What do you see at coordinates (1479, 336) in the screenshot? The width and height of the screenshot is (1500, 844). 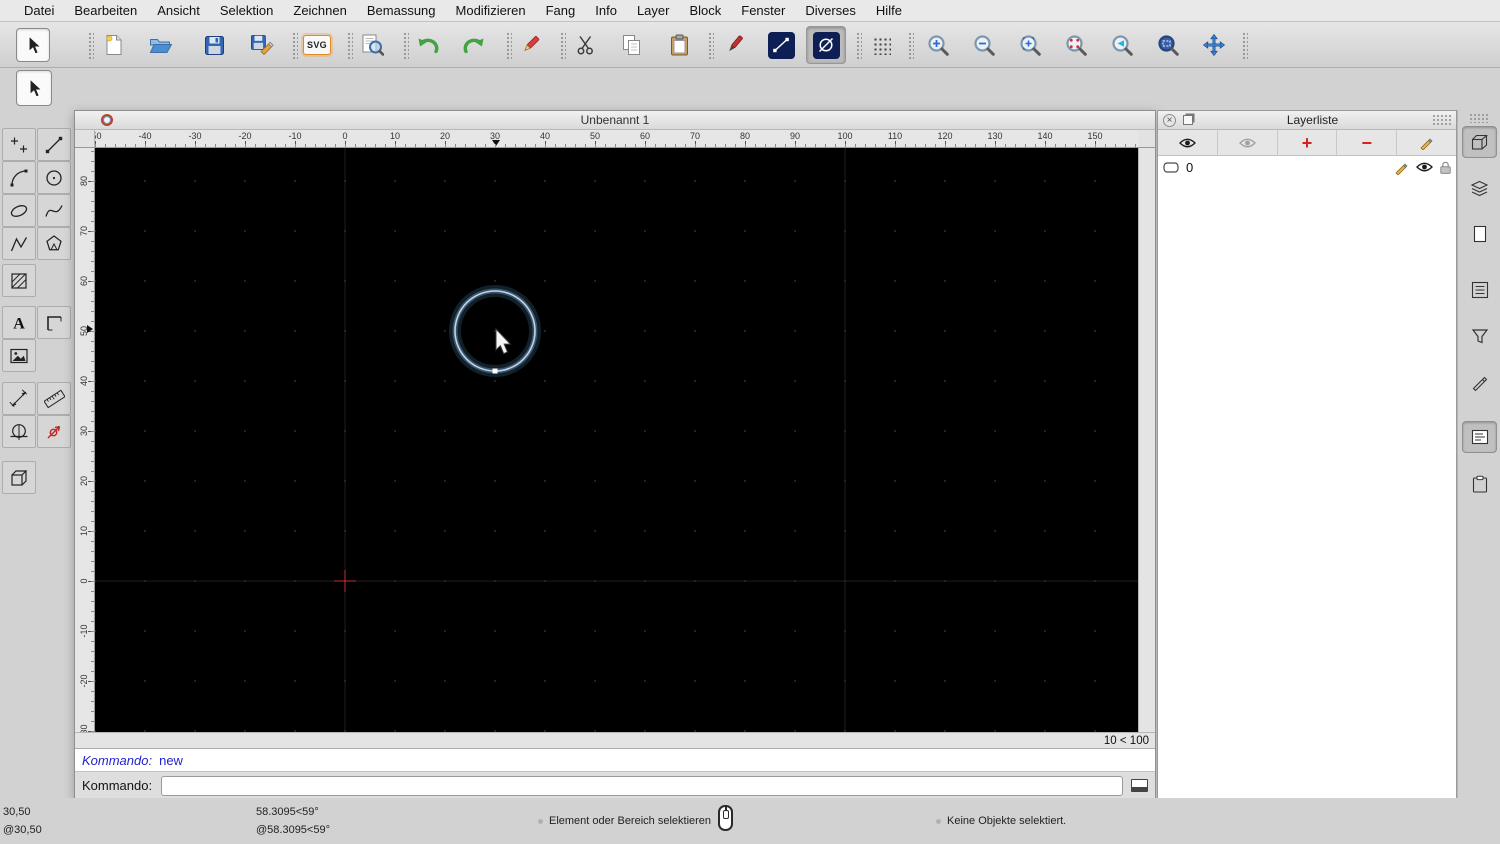 I see `dock-selection-filter-button` at bounding box center [1479, 336].